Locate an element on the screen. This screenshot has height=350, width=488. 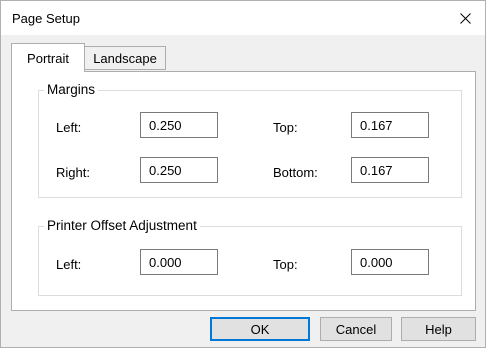
margin-right-input is located at coordinates (179, 170).